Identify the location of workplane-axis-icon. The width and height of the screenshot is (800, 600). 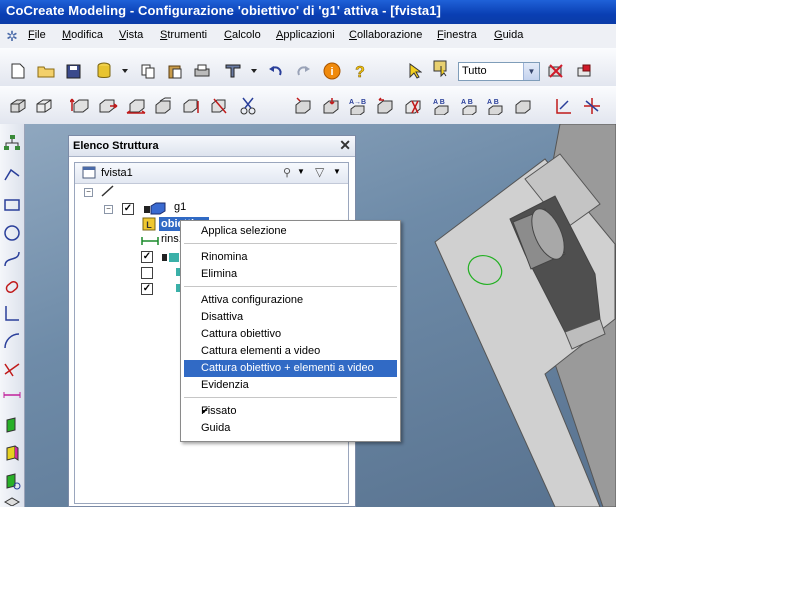
(564, 106).